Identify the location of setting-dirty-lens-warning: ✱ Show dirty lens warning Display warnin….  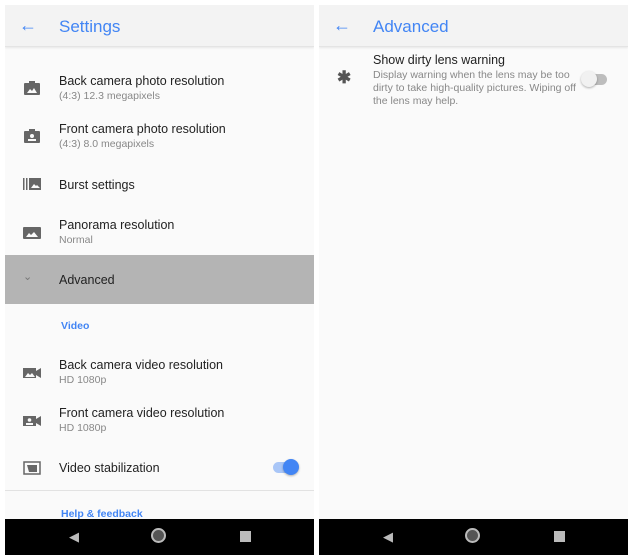
(473, 81).